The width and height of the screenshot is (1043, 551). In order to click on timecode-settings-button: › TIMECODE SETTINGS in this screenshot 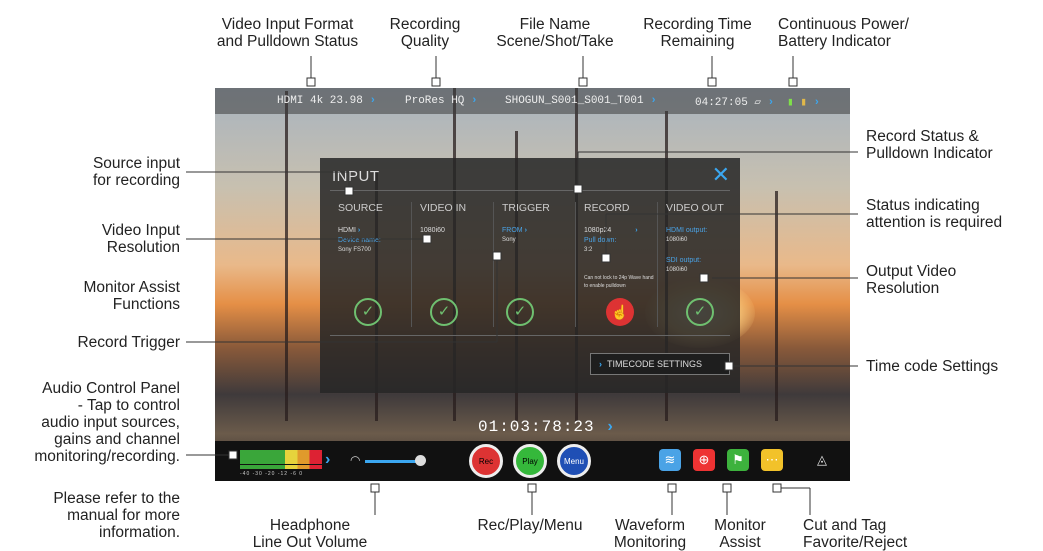, I will do `click(660, 364)`.